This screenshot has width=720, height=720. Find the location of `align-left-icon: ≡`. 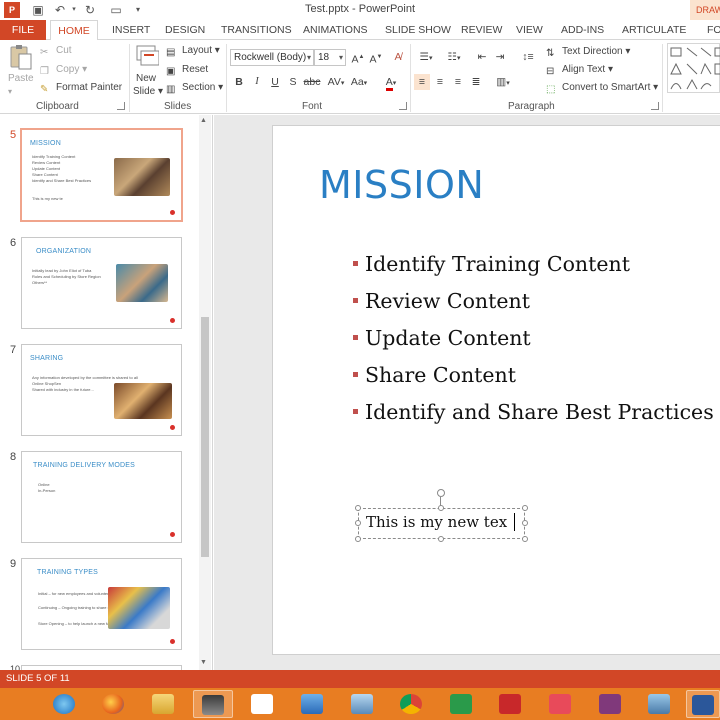

align-left-icon: ≡ is located at coordinates (422, 82).